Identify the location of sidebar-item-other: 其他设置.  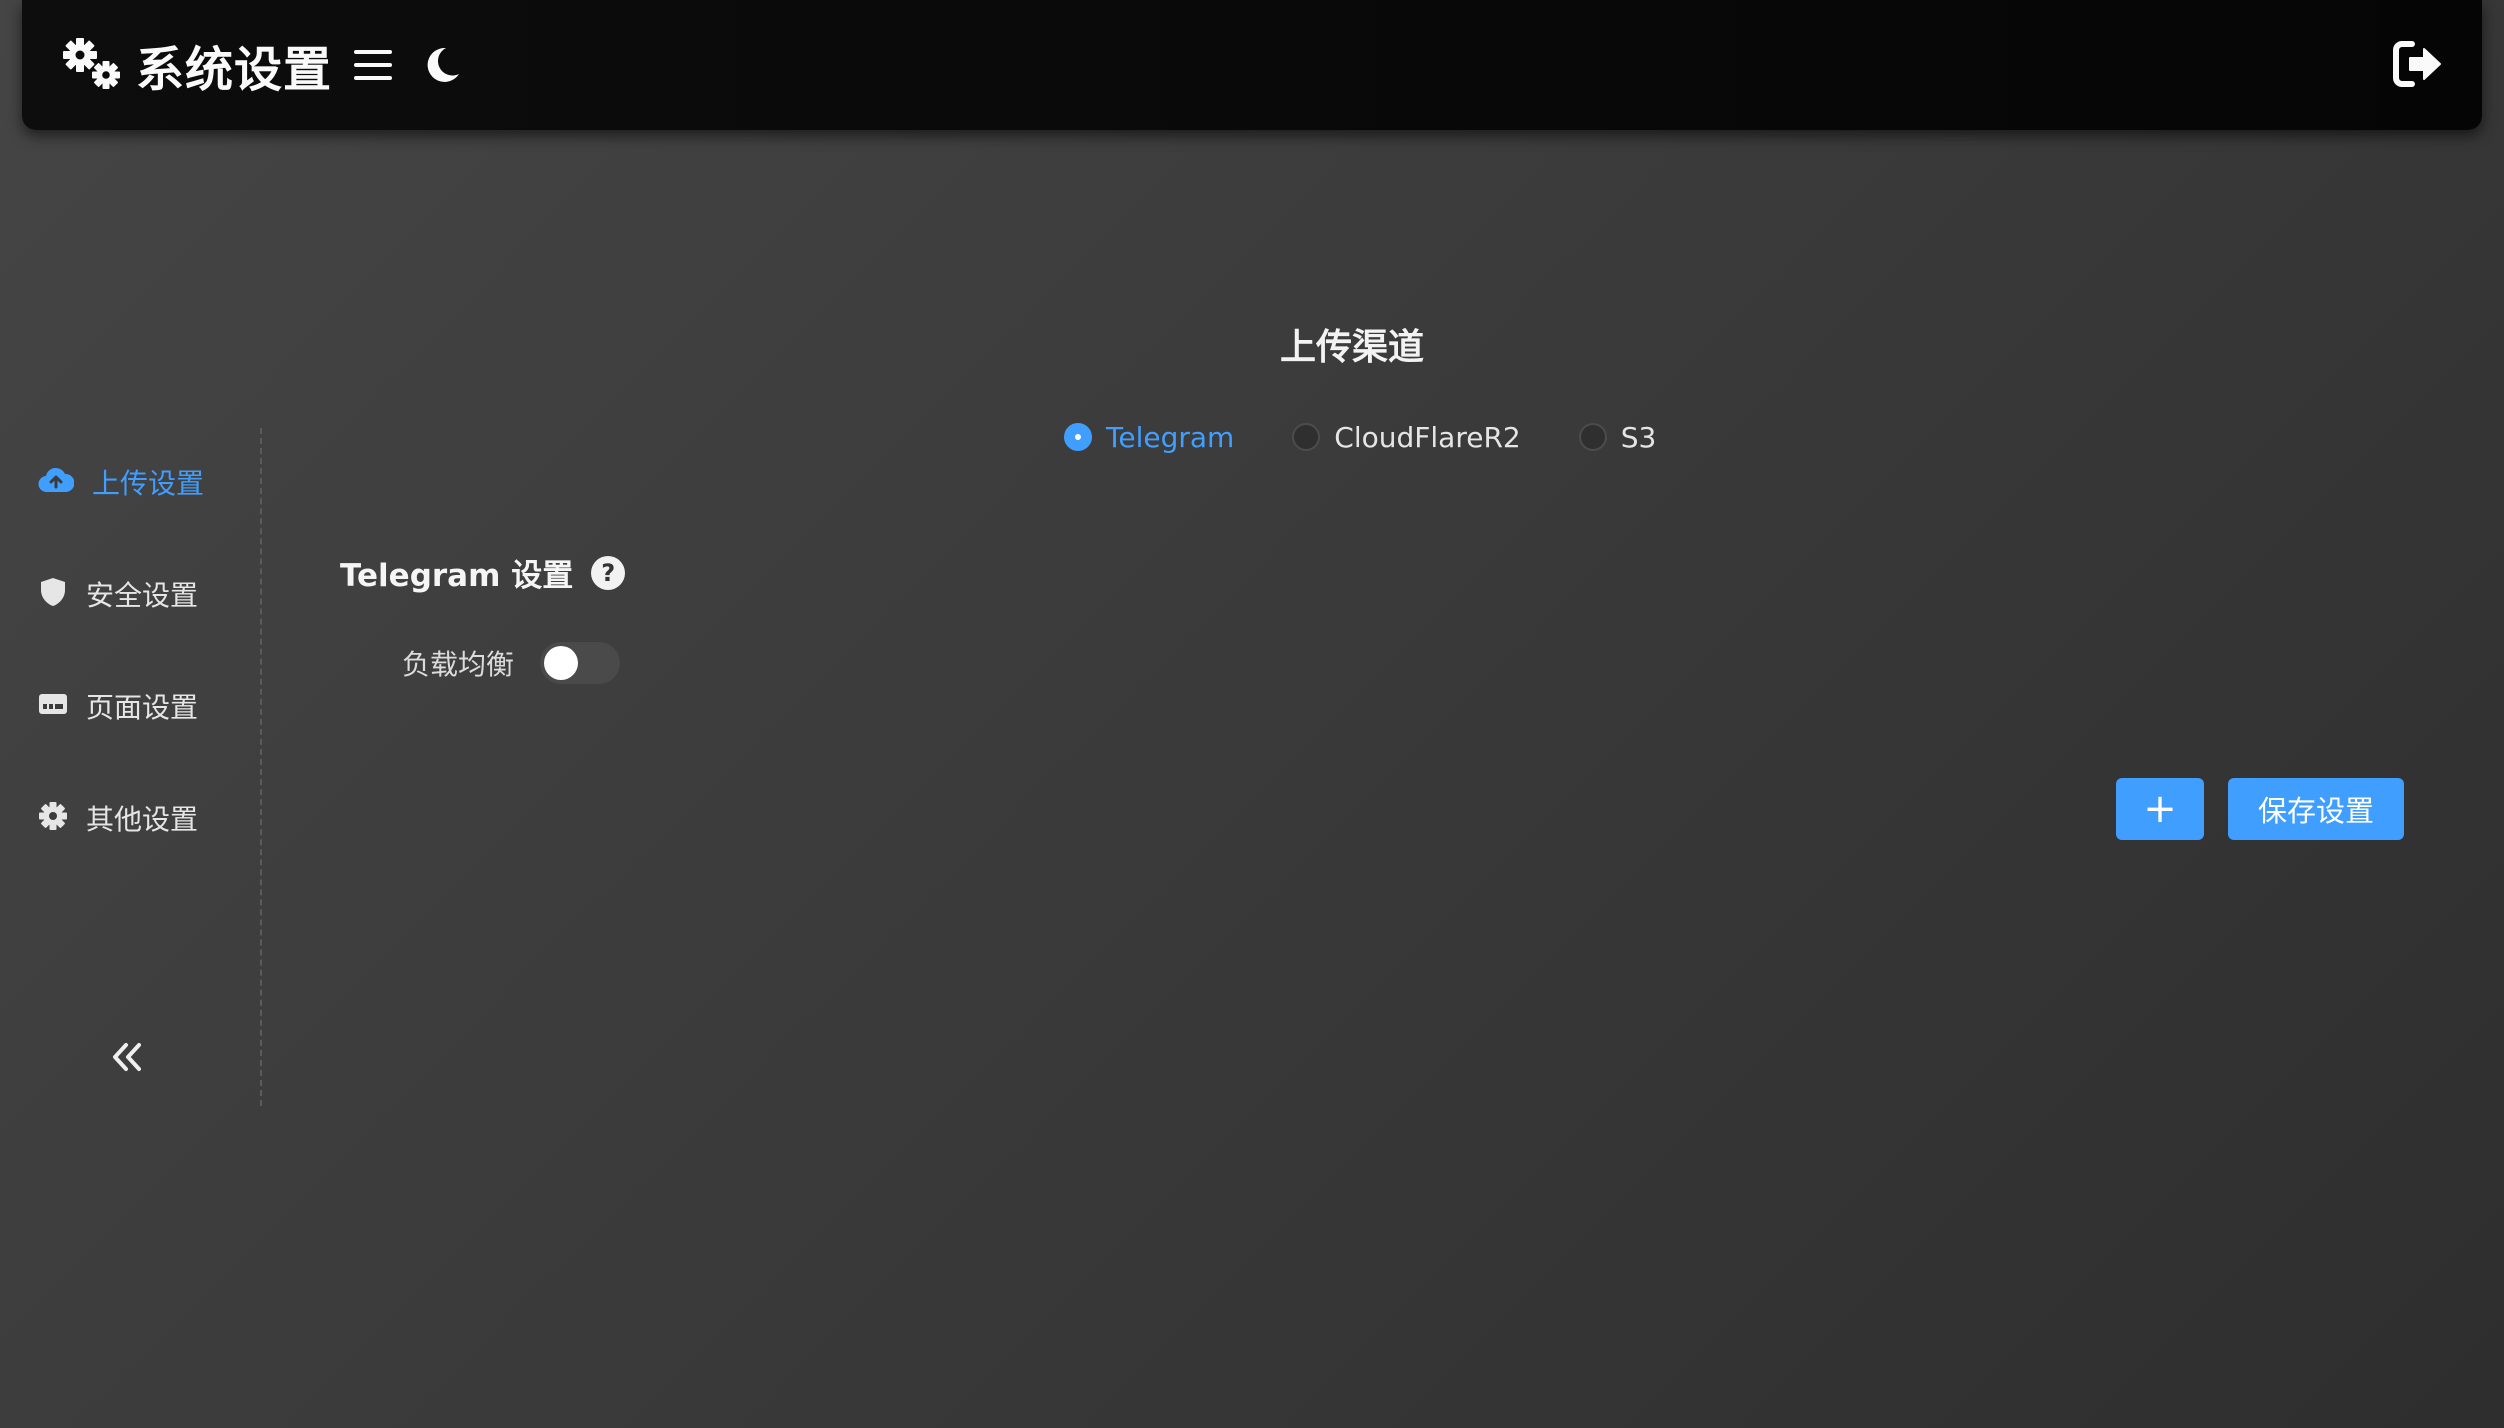
(118, 818).